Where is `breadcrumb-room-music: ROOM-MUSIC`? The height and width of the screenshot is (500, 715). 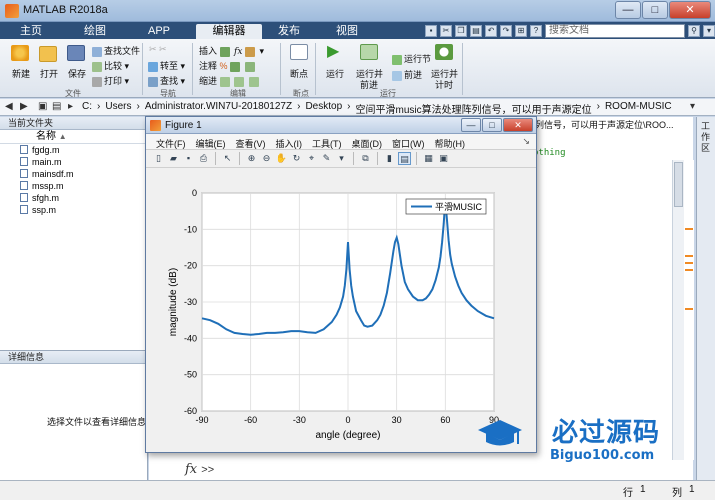
breadcrumb-room-music: ROOM-MUSIC is located at coordinates (638, 108).